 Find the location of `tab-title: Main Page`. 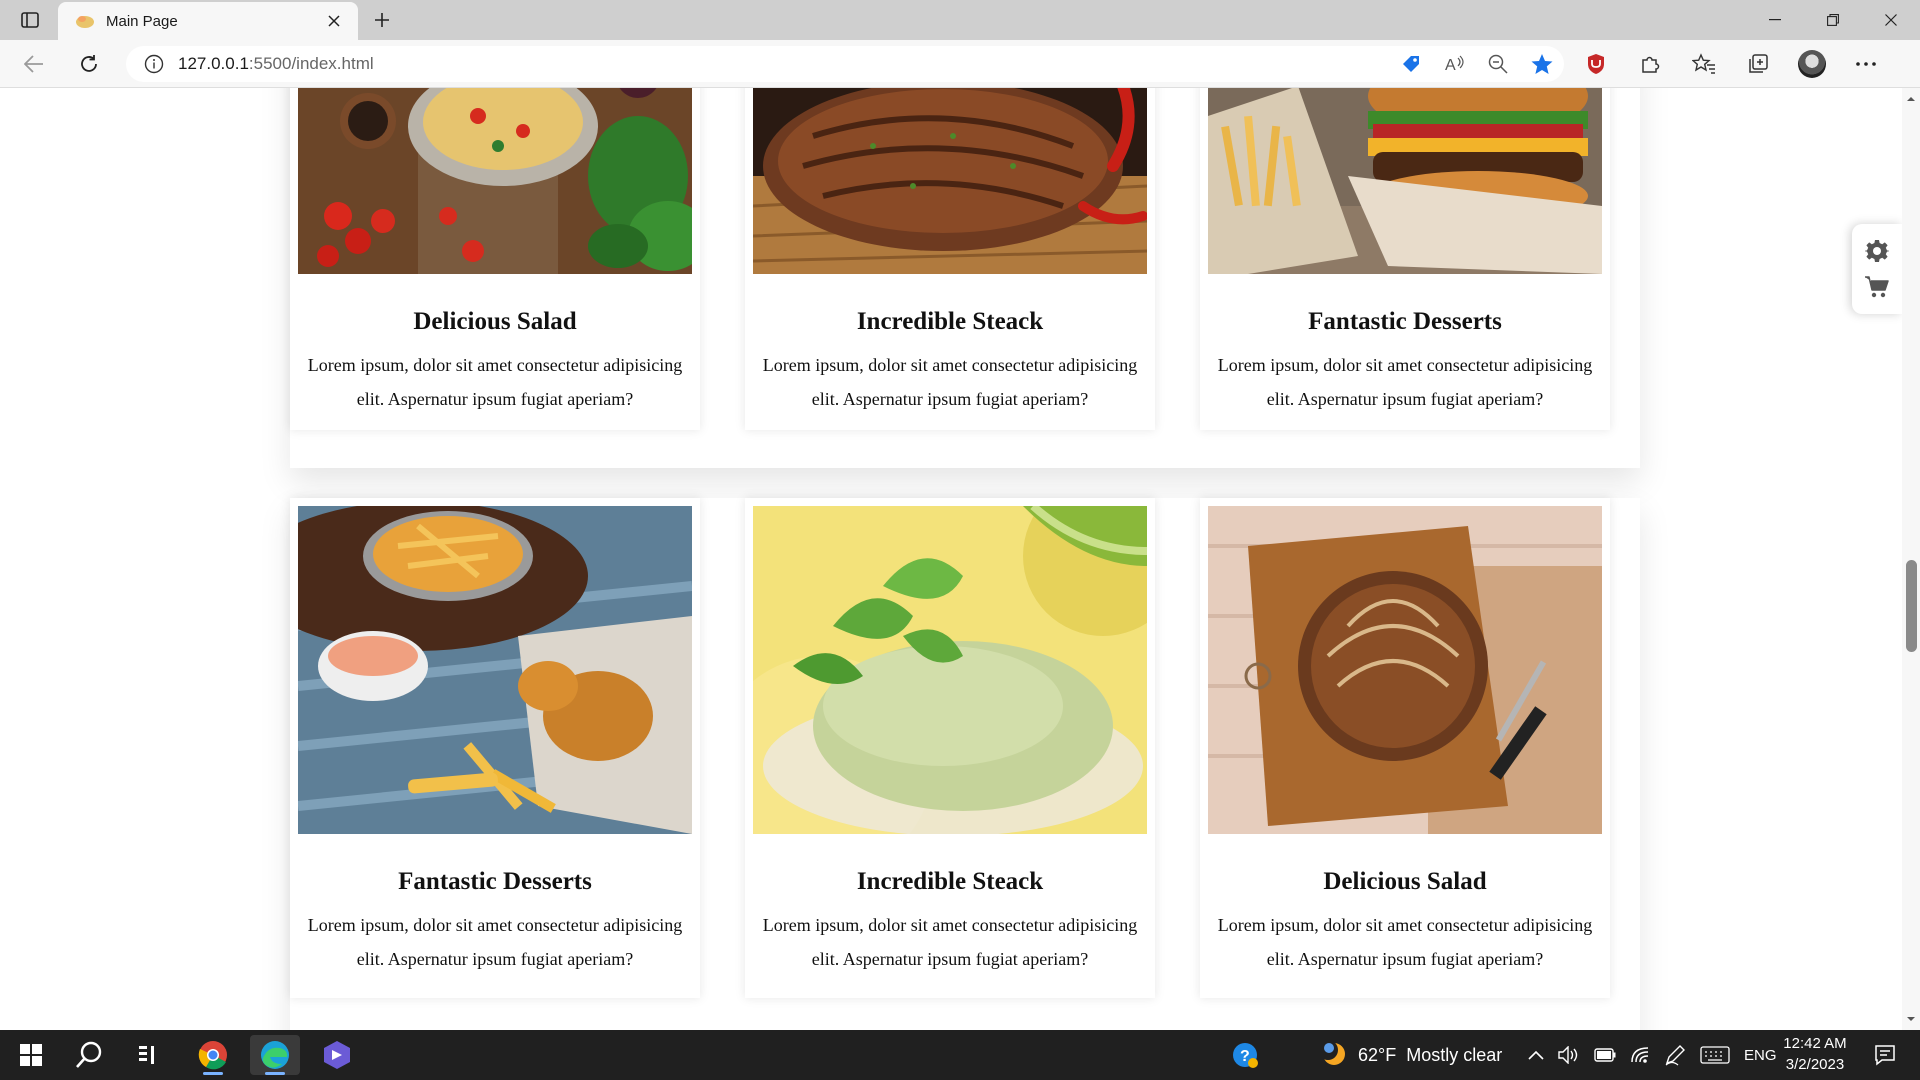

tab-title: Main Page is located at coordinates (142, 21).